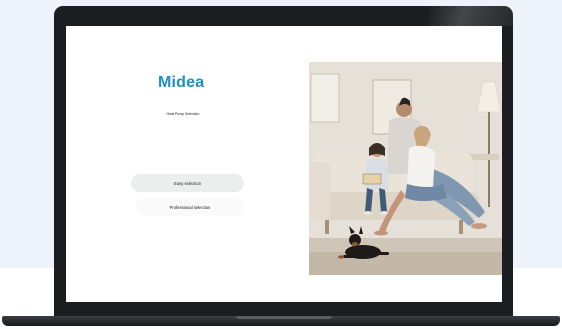 The image size is (562, 329). What do you see at coordinates (190, 207) in the screenshot?
I see `professional-selection-button: Professional selection` at bounding box center [190, 207].